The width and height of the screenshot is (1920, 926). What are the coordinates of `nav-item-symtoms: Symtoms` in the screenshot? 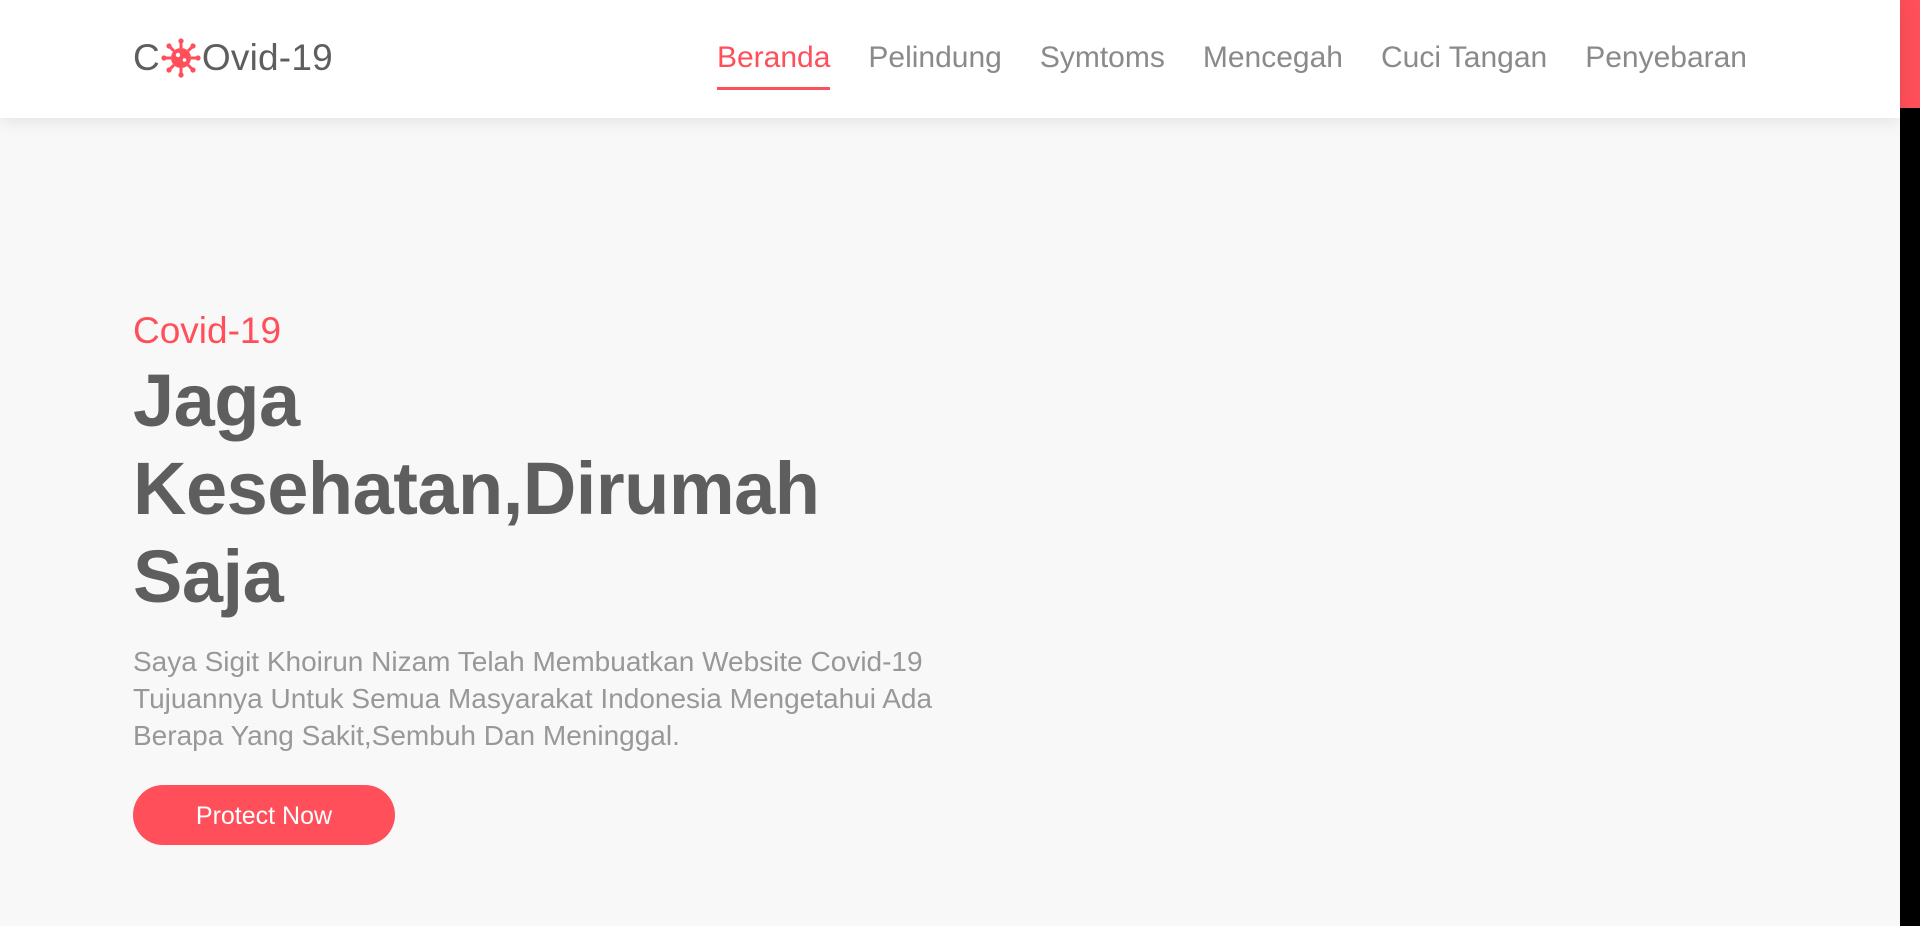 It's located at (1102, 58).